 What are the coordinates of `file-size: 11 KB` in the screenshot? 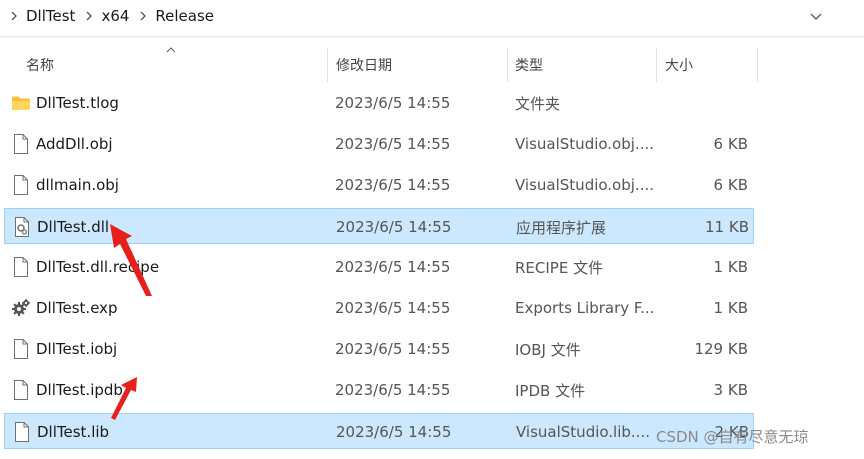 It's located at (727, 227).